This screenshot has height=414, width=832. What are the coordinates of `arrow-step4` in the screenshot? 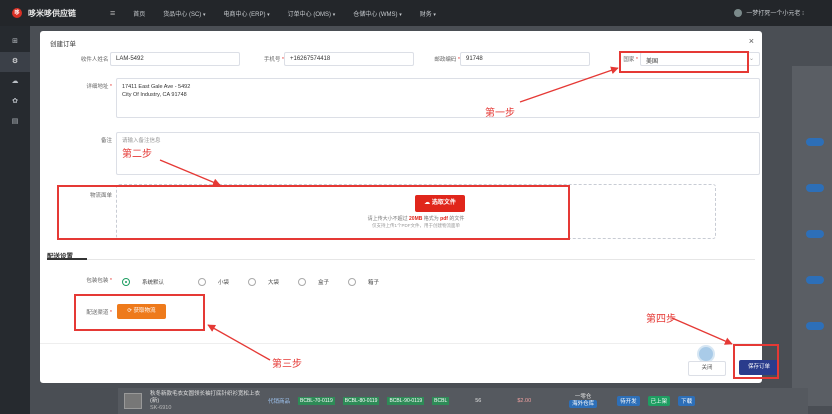 It's located at (702, 331).